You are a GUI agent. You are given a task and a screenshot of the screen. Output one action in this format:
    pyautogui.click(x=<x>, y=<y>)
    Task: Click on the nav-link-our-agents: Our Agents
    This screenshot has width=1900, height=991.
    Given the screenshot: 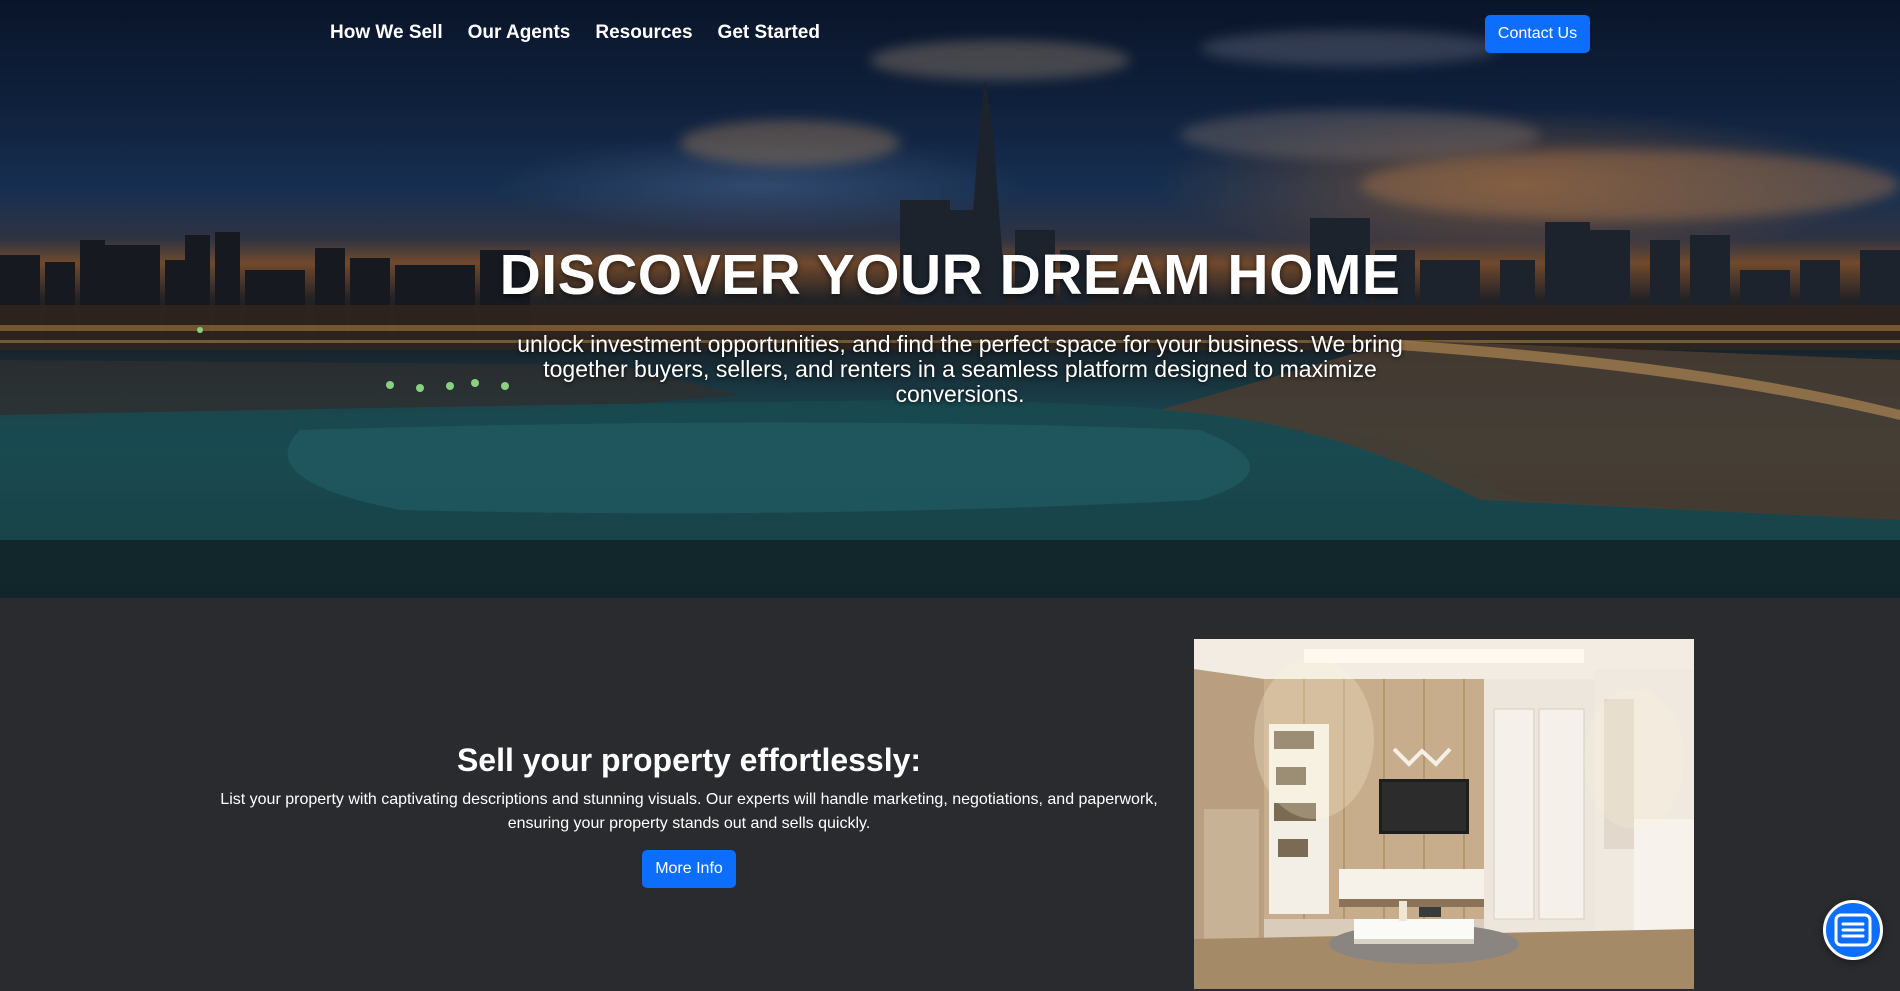 What is the action you would take?
    pyautogui.click(x=519, y=33)
    